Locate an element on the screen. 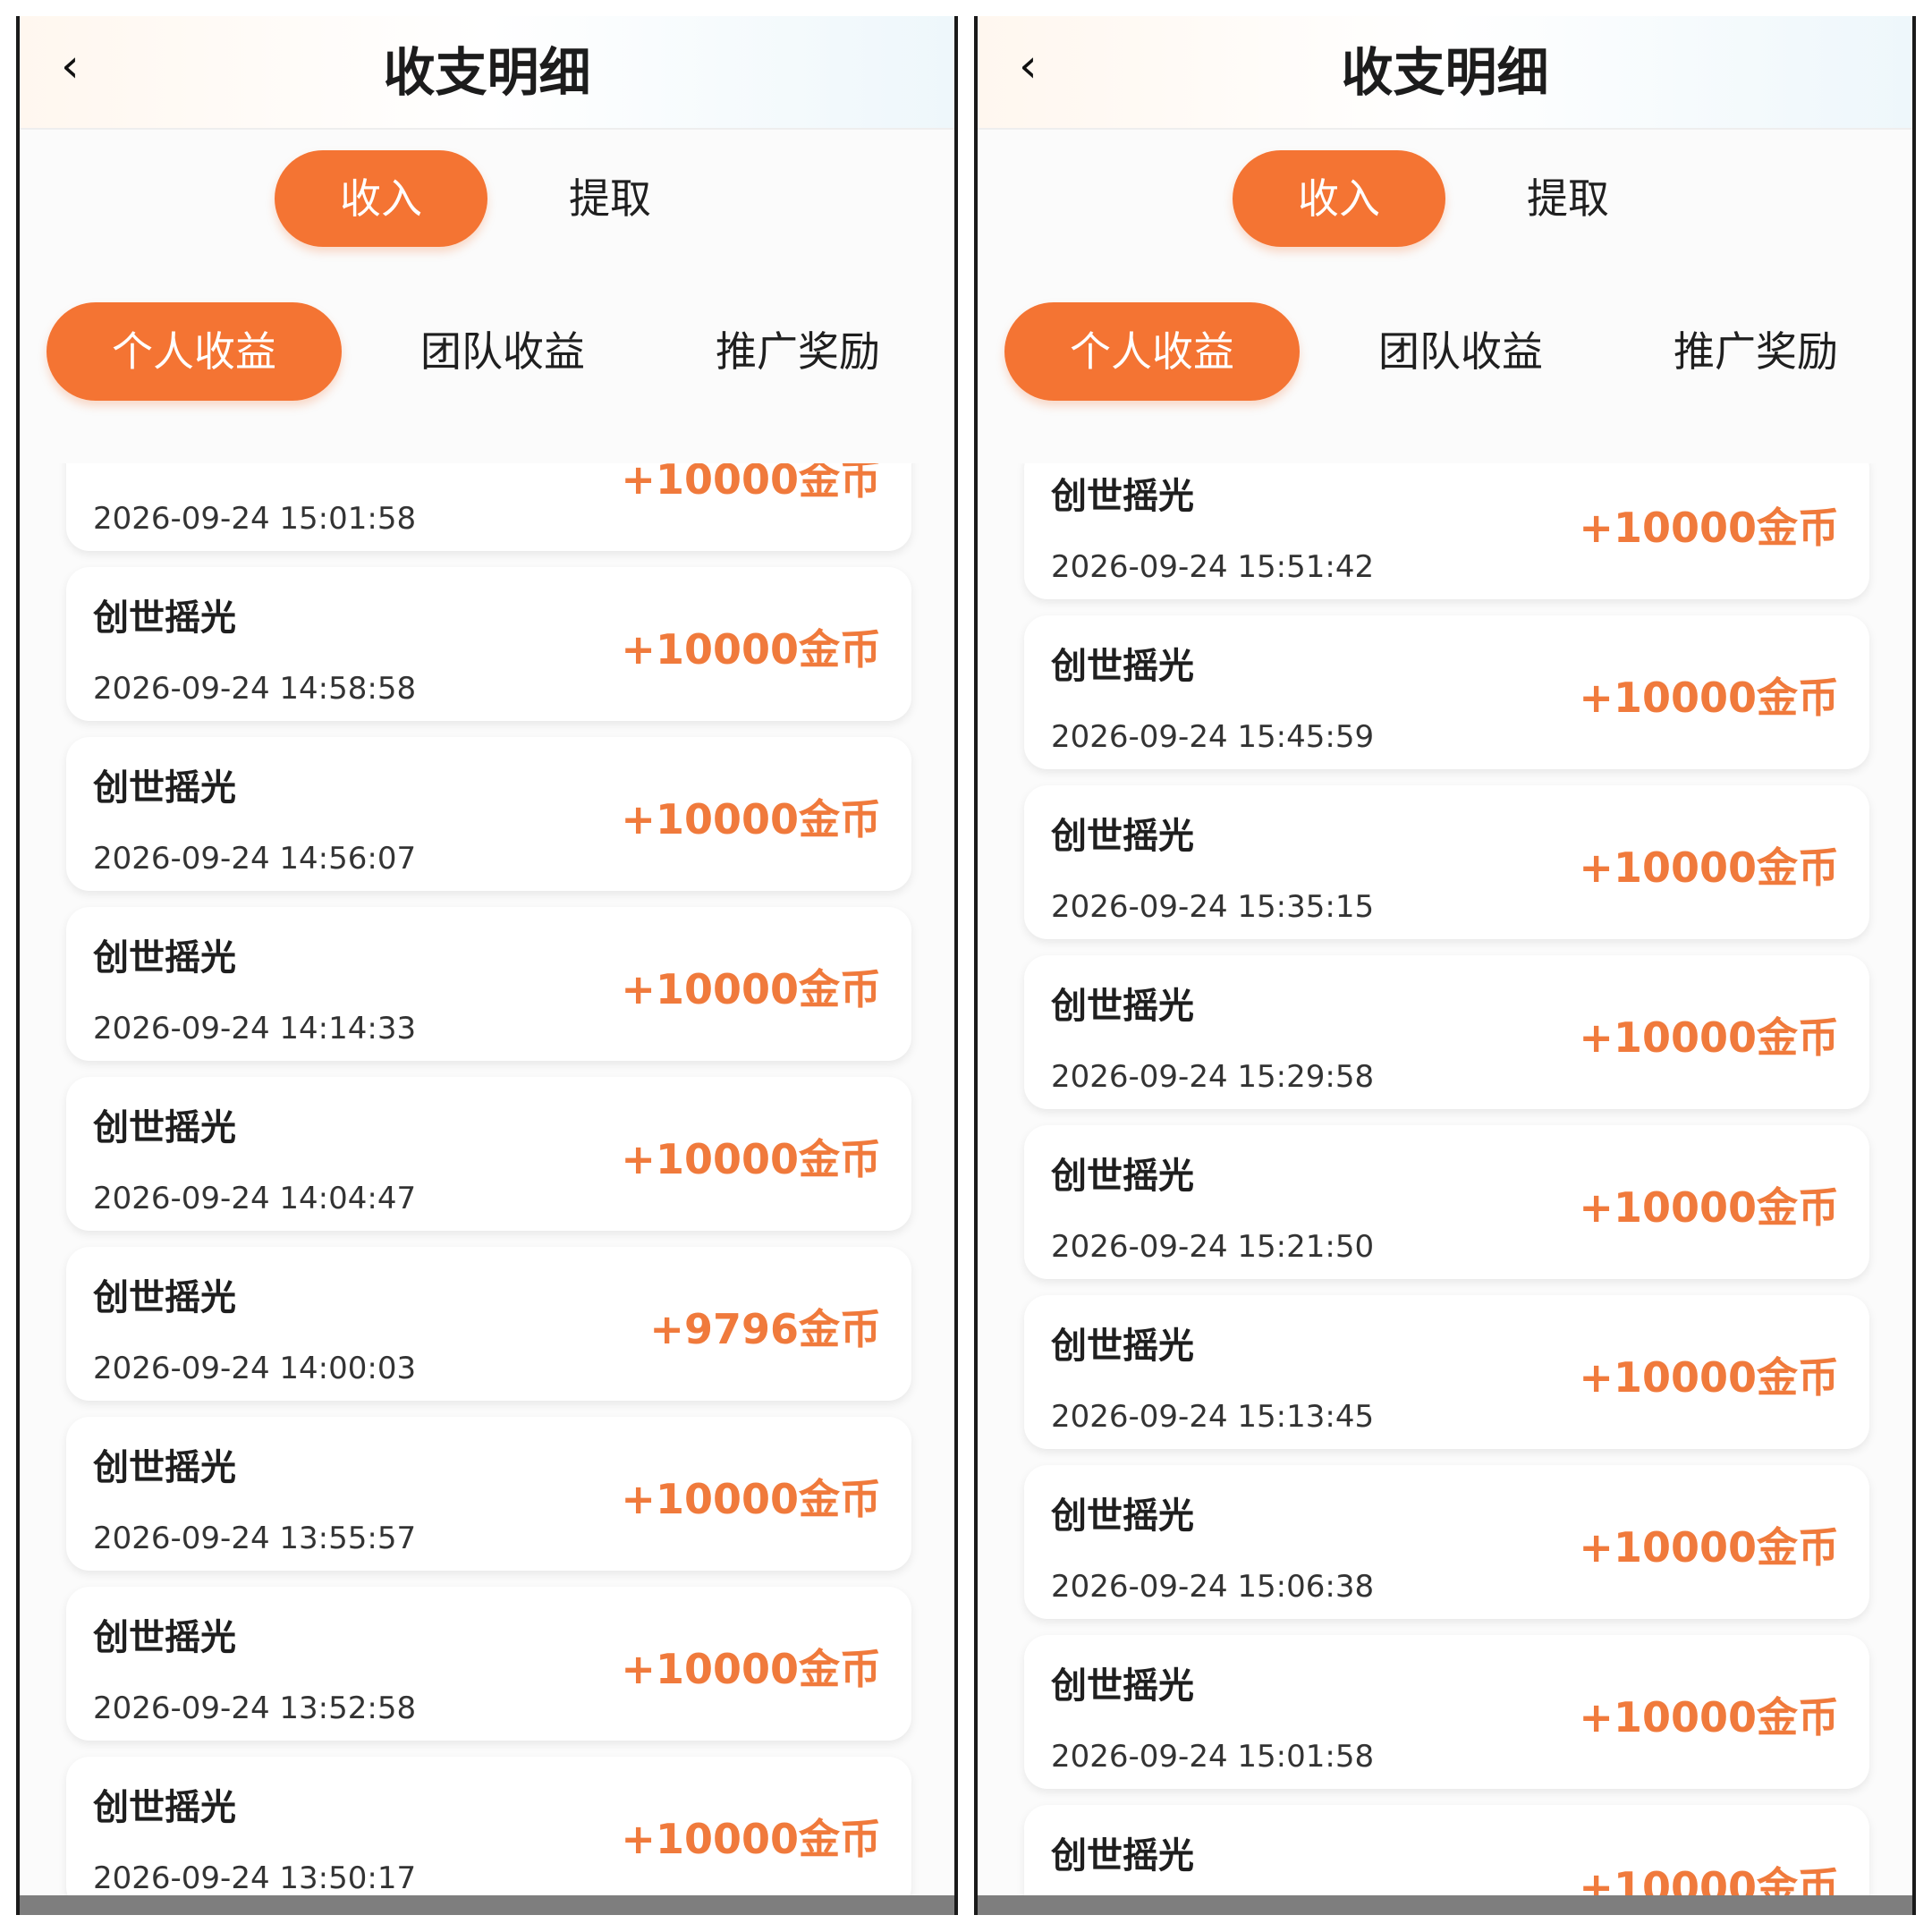  item-amount: +9796金币 is located at coordinates (765, 1329).